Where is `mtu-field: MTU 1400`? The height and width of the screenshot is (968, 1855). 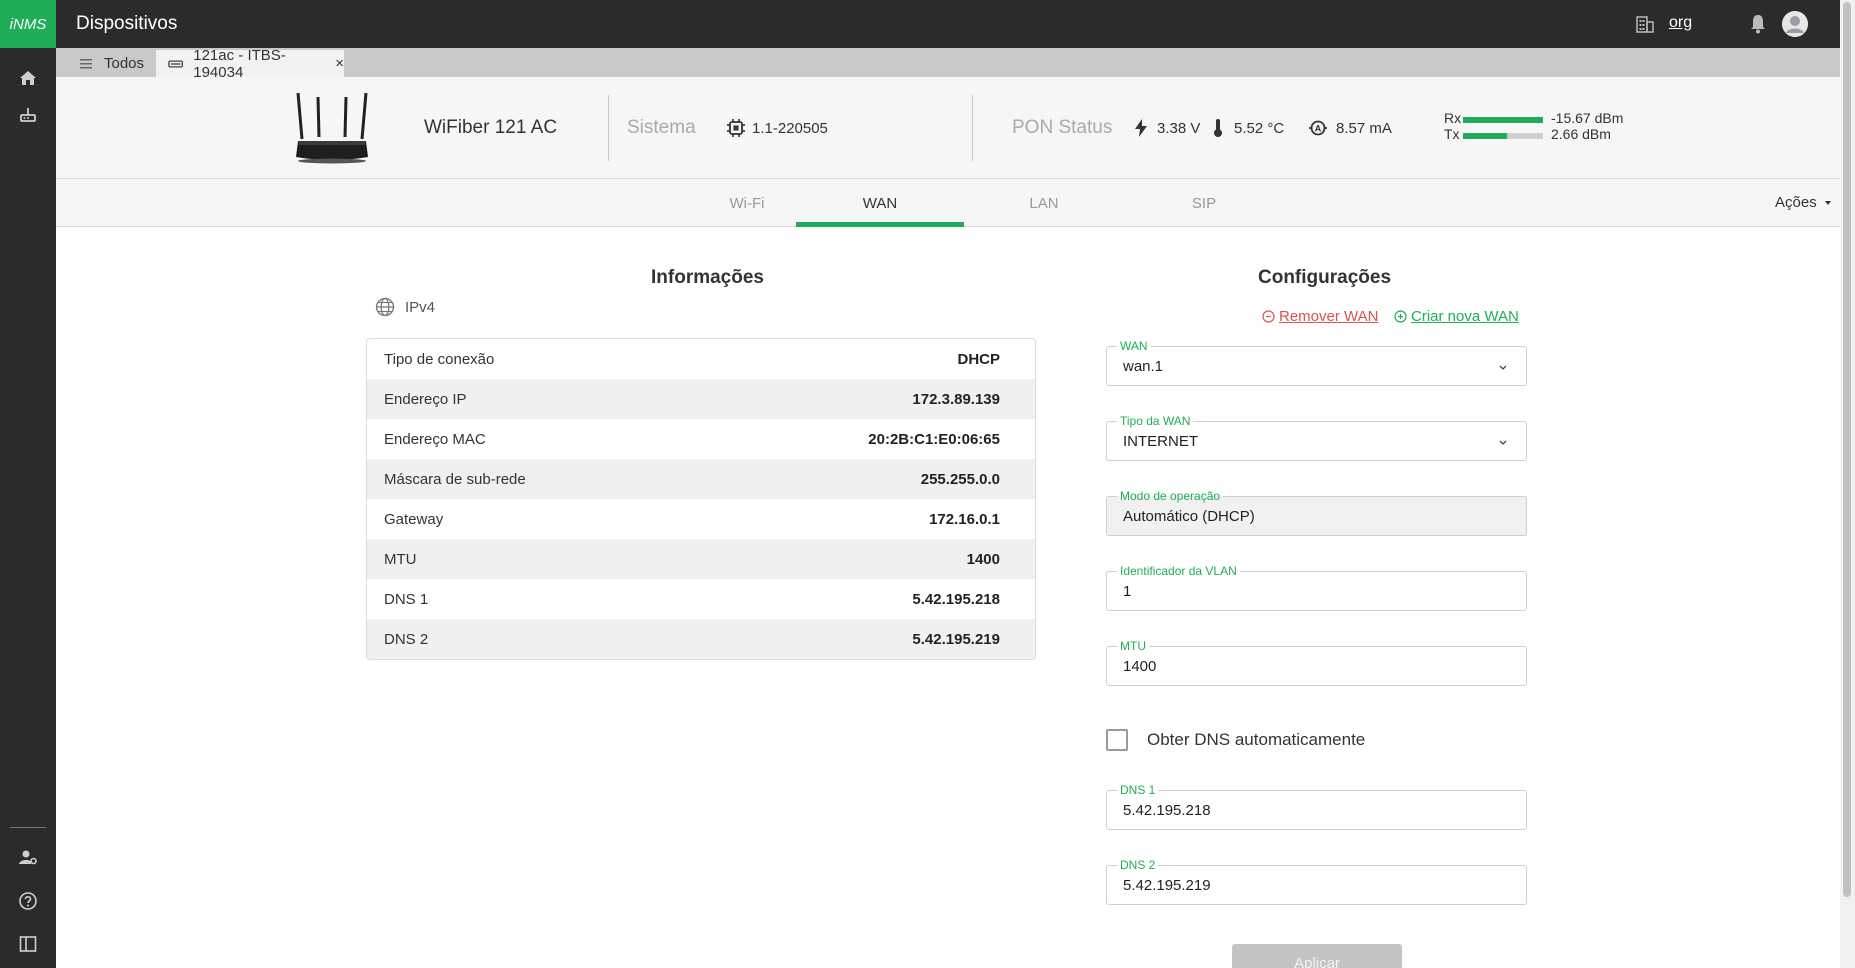
mtu-field: MTU 1400 is located at coordinates (1316, 662).